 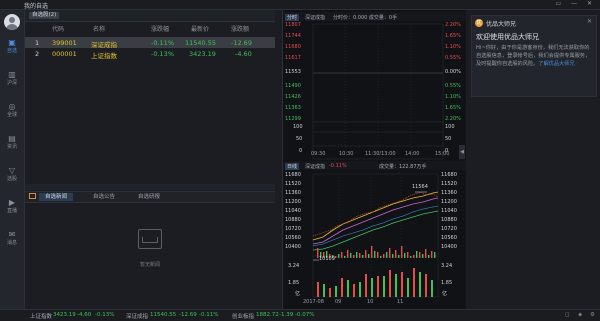 What do you see at coordinates (315, 166) in the screenshot?
I see `daily-name: 深证成指` at bounding box center [315, 166].